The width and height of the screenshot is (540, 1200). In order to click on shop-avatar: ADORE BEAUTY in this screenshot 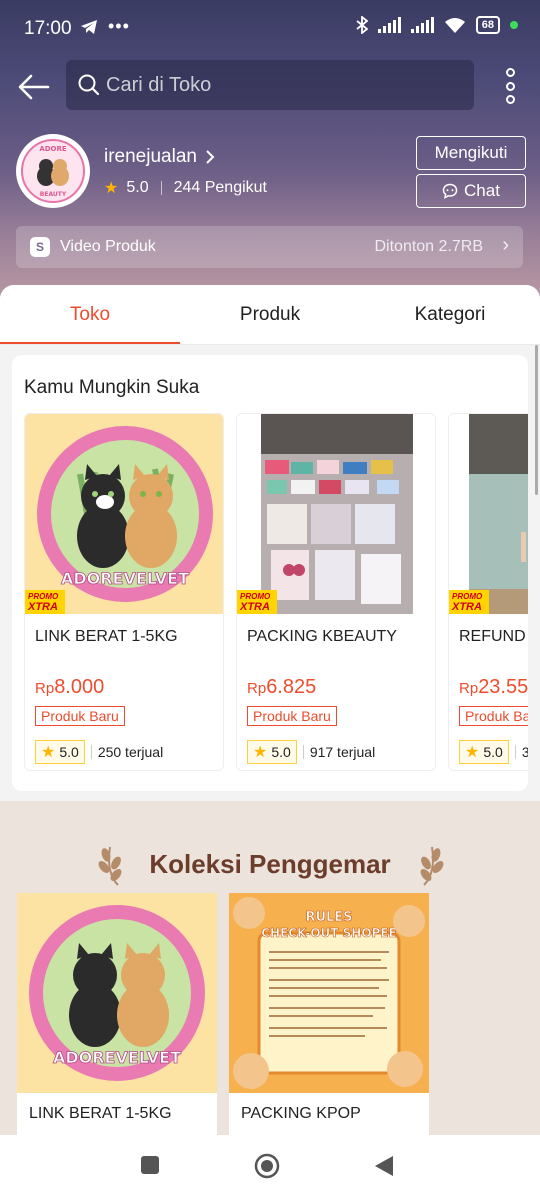, I will do `click(53, 171)`.